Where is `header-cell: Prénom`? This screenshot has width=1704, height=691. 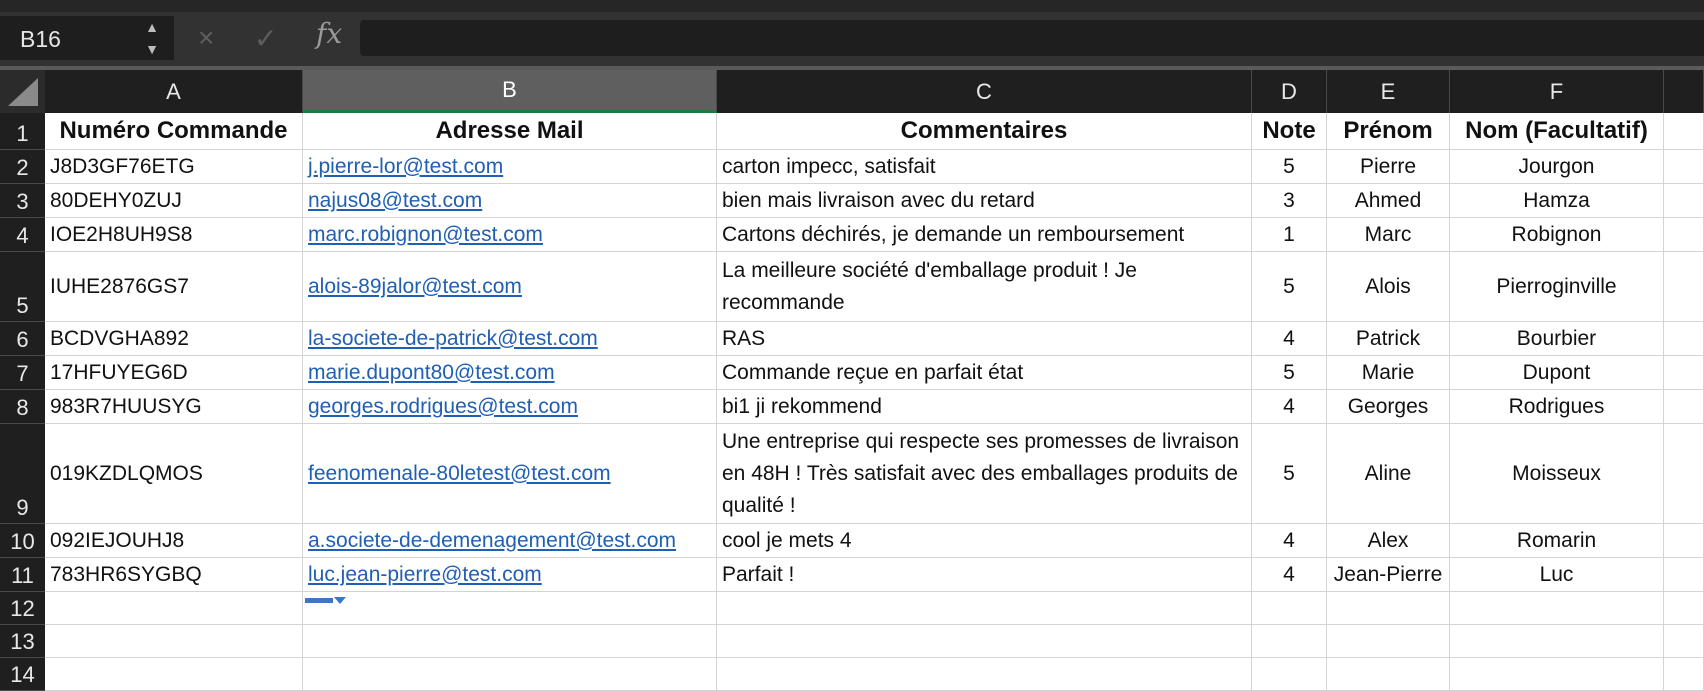
header-cell: Prénom is located at coordinates (1388, 131).